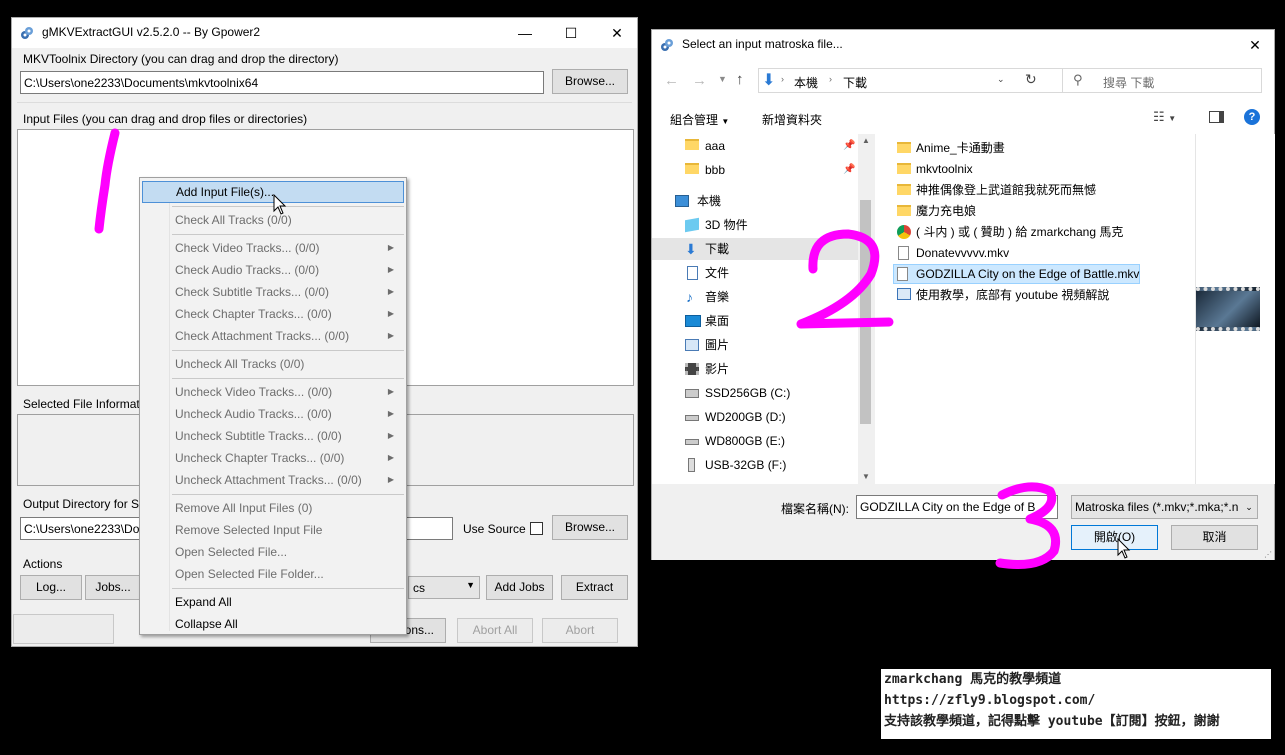  Describe the element at coordinates (740, 79) in the screenshot. I see `up-arrow-icon: ↑` at that location.